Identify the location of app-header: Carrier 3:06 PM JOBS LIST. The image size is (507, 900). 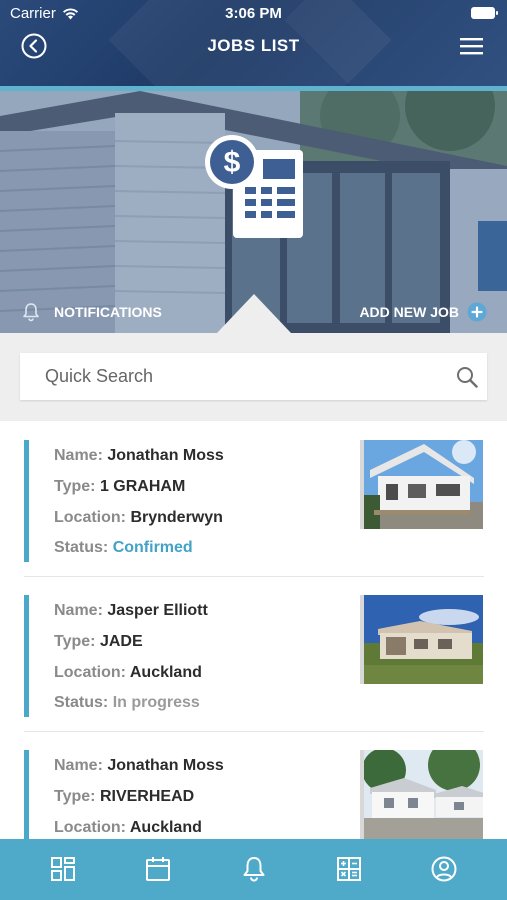
(253, 43).